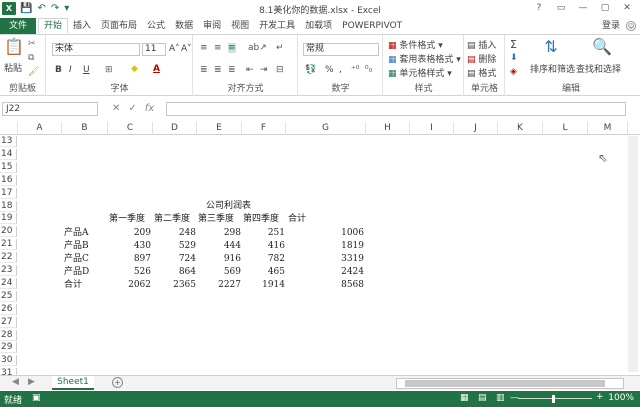 The height and width of the screenshot is (407, 640). Describe the element at coordinates (175, 246) in the screenshot. I see `value-cell: 529` at that location.